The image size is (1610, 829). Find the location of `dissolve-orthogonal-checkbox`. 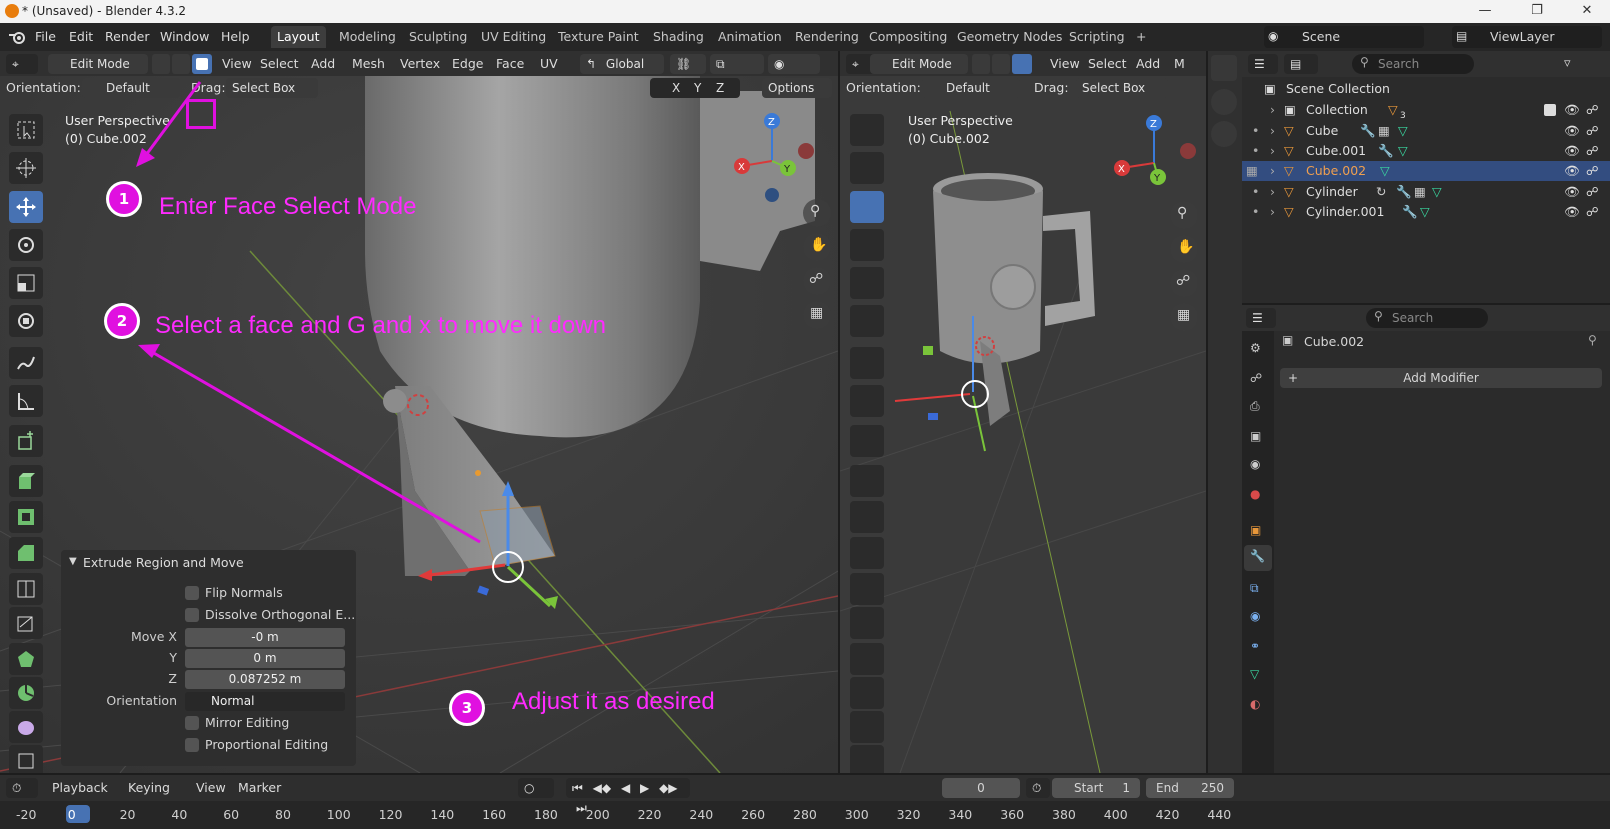

dissolve-orthogonal-checkbox is located at coordinates (192, 615).